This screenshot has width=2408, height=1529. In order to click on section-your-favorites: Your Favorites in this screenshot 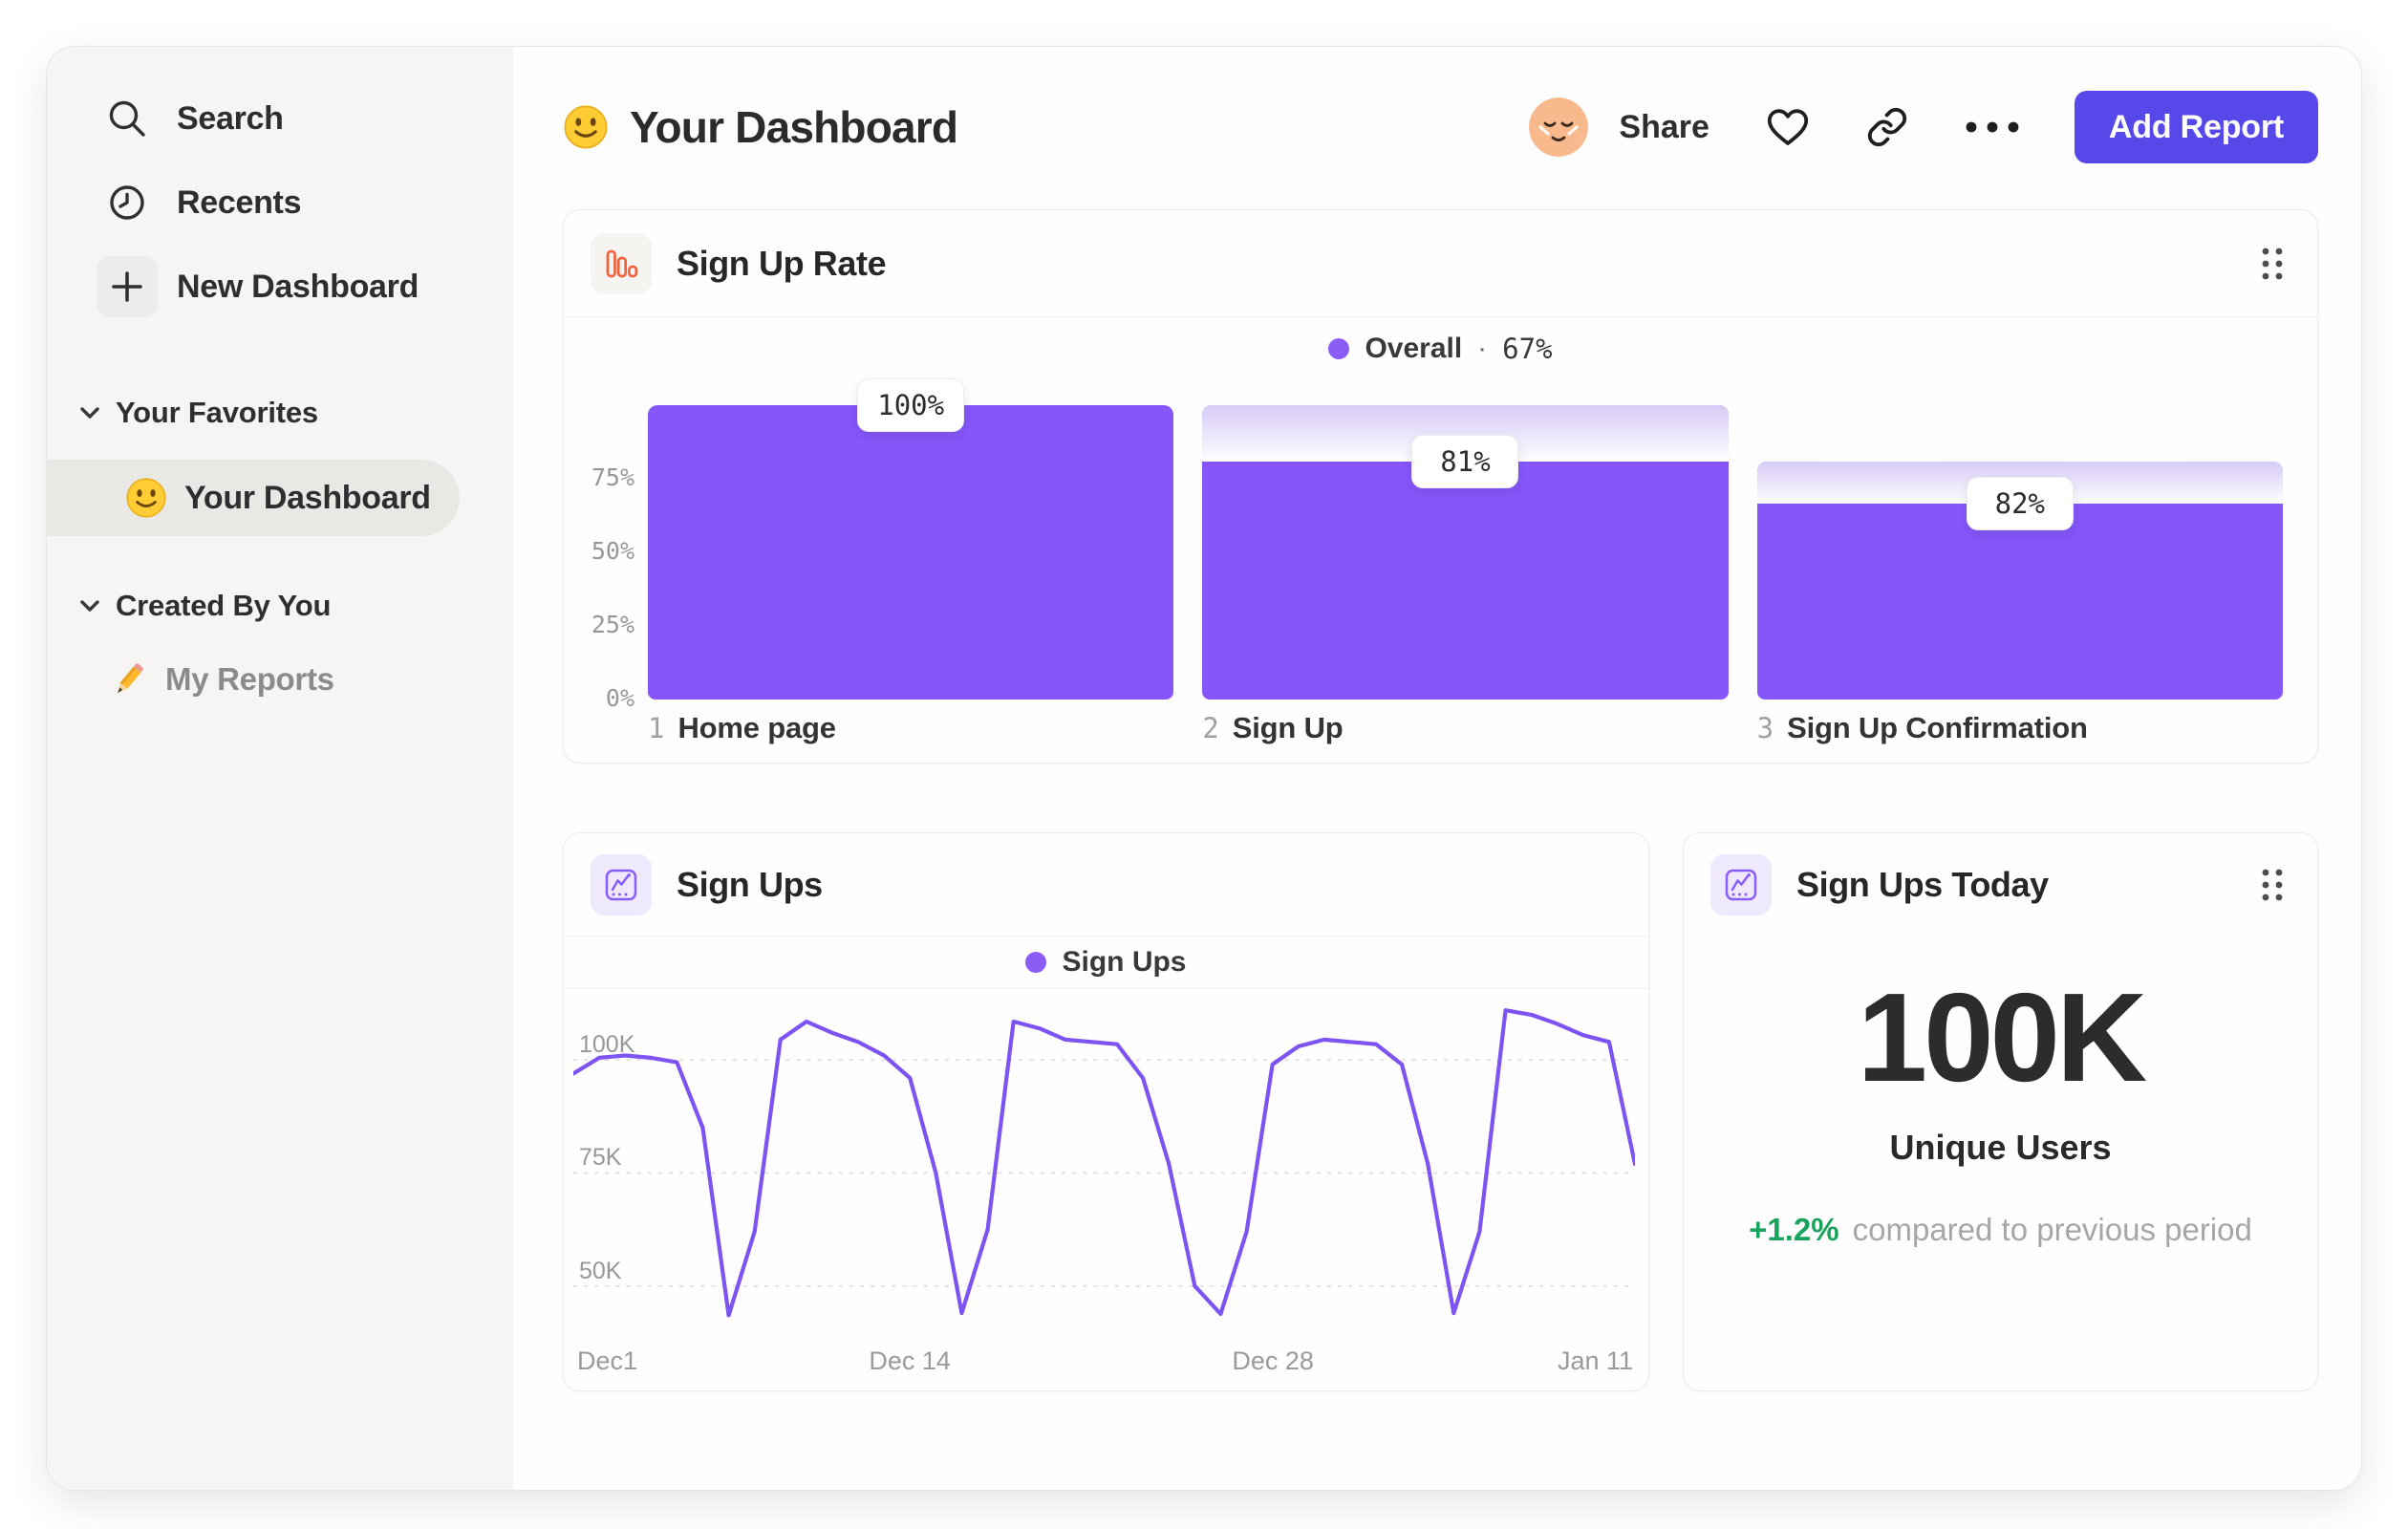, I will do `click(280, 413)`.